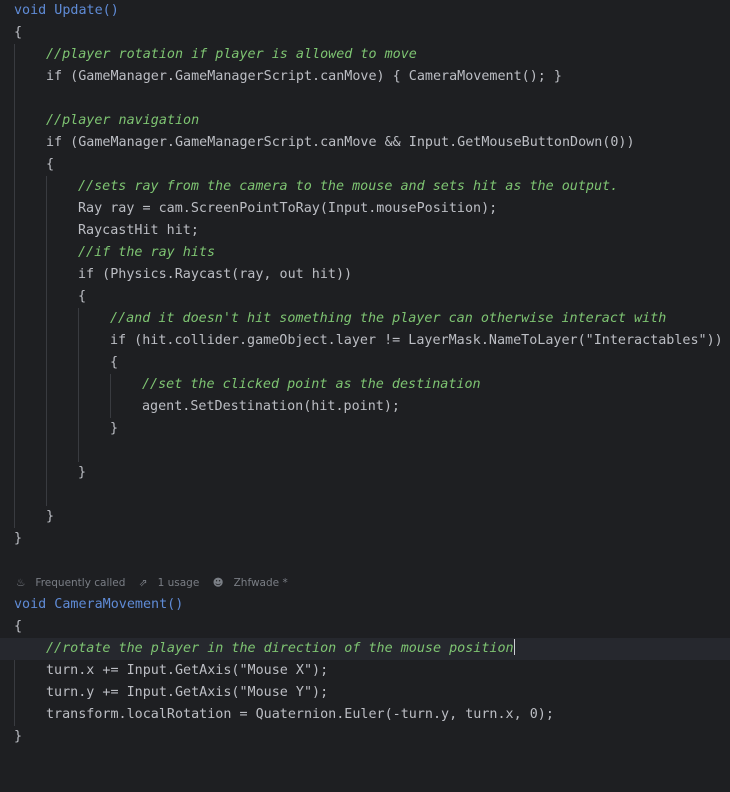 The width and height of the screenshot is (730, 792). Describe the element at coordinates (260, 583) in the screenshot. I see `author-label: Zhfwade *` at that location.